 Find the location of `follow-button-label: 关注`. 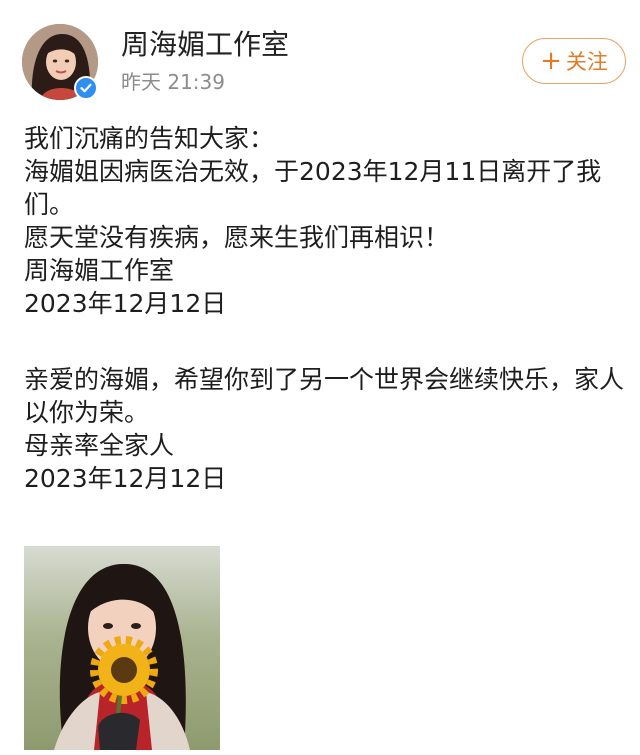

follow-button-label: 关注 is located at coordinates (586, 62).